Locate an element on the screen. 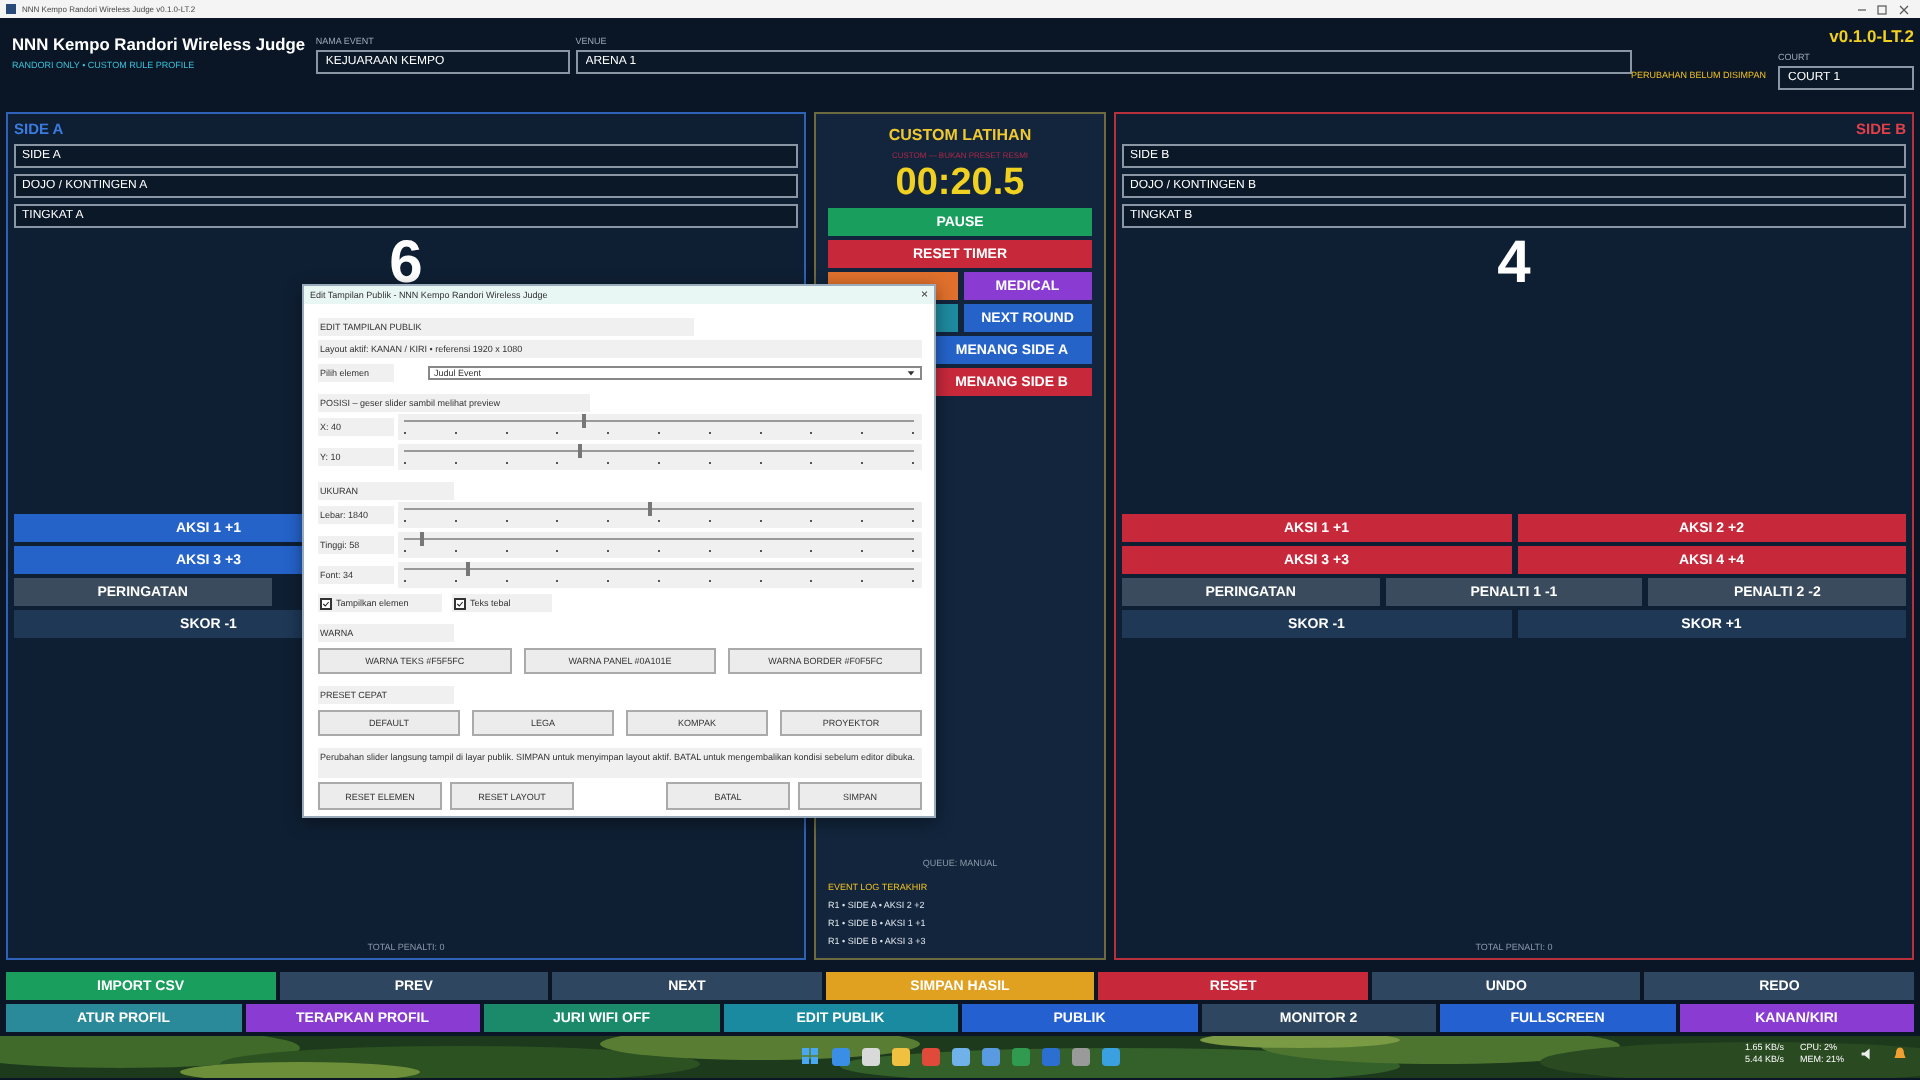  version-label: v0.1.0-LT.2 is located at coordinates (1871, 36).